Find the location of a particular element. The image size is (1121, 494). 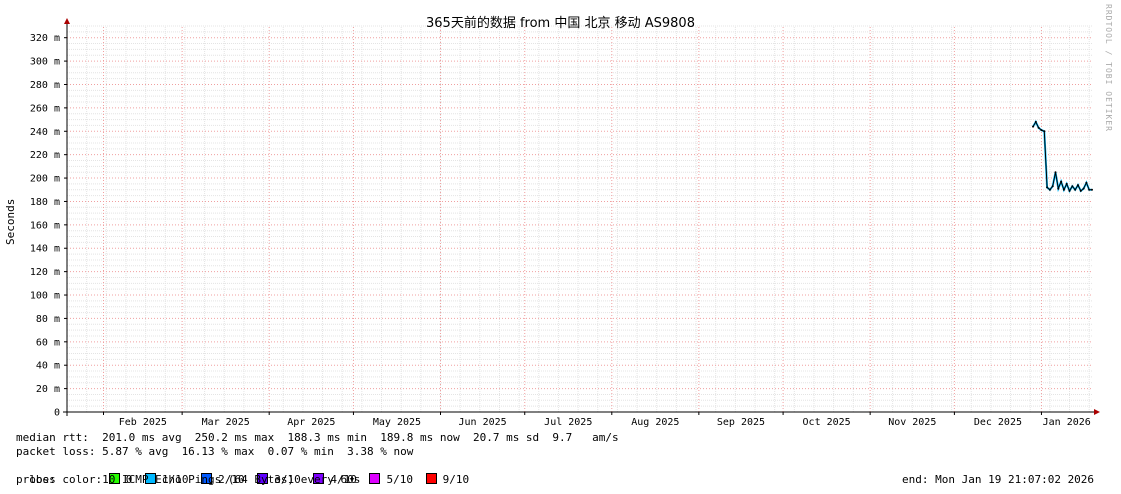

y-tick-label: 200 m is located at coordinates (45, 179).